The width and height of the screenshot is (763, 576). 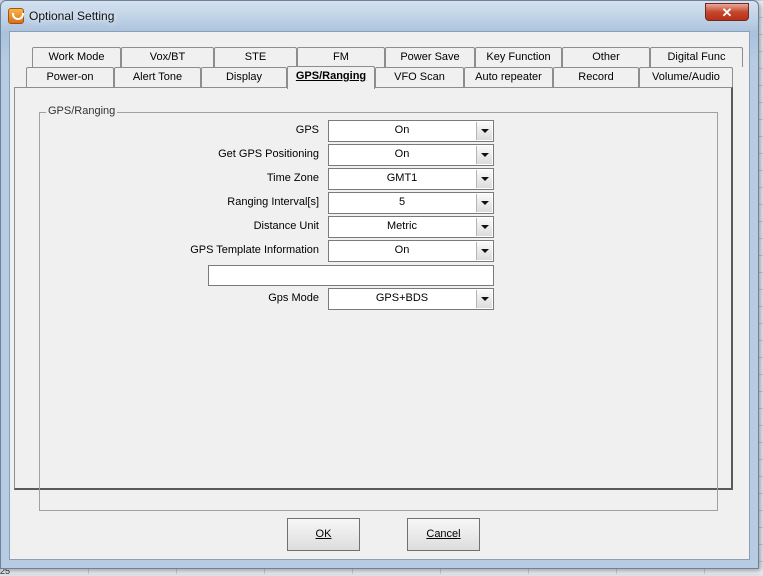 What do you see at coordinates (292, 178) in the screenshot?
I see `time-zone-label: Time Zone` at bounding box center [292, 178].